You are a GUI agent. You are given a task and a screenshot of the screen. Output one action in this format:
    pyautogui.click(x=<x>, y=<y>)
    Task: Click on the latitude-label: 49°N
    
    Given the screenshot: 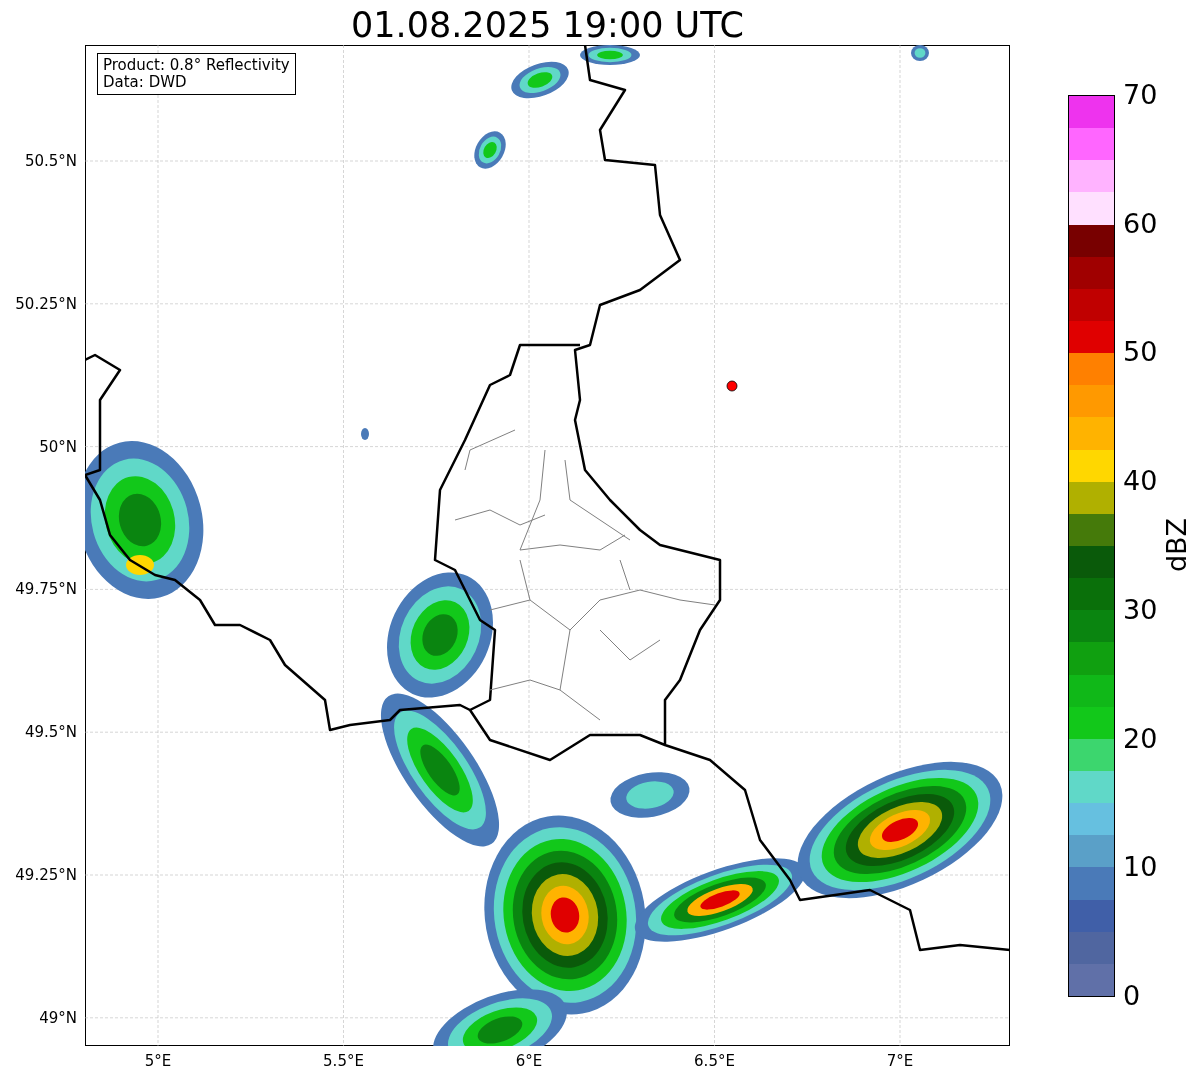 What is the action you would take?
    pyautogui.click(x=58, y=1017)
    